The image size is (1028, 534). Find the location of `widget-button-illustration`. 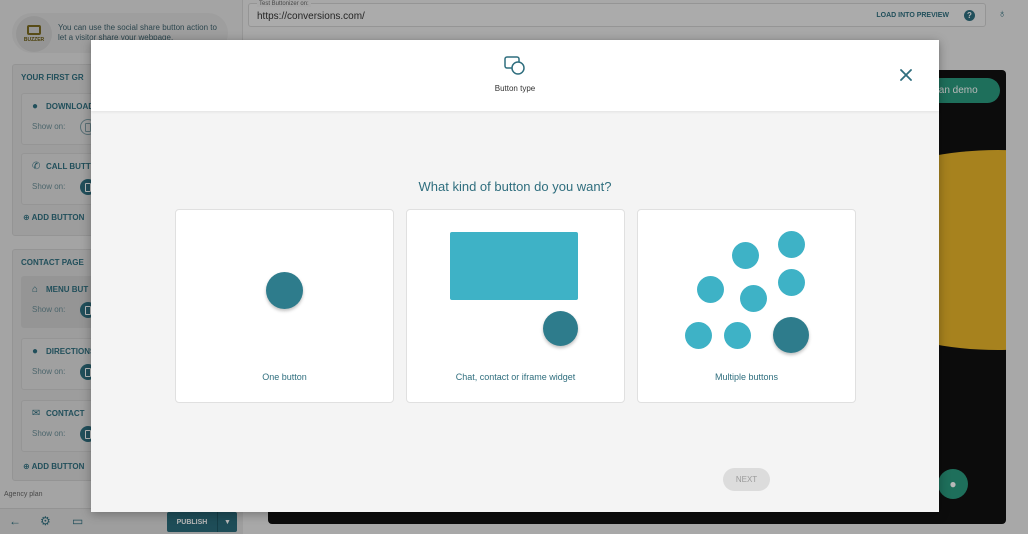

widget-button-illustration is located at coordinates (560, 328).